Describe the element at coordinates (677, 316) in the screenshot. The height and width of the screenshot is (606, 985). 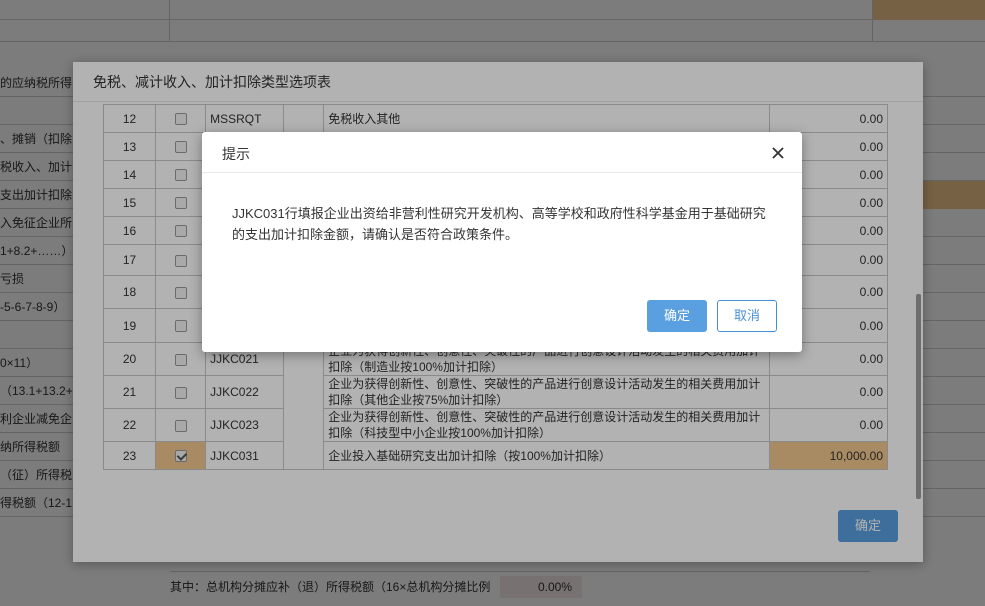
I see `ok-button: 确定` at that location.